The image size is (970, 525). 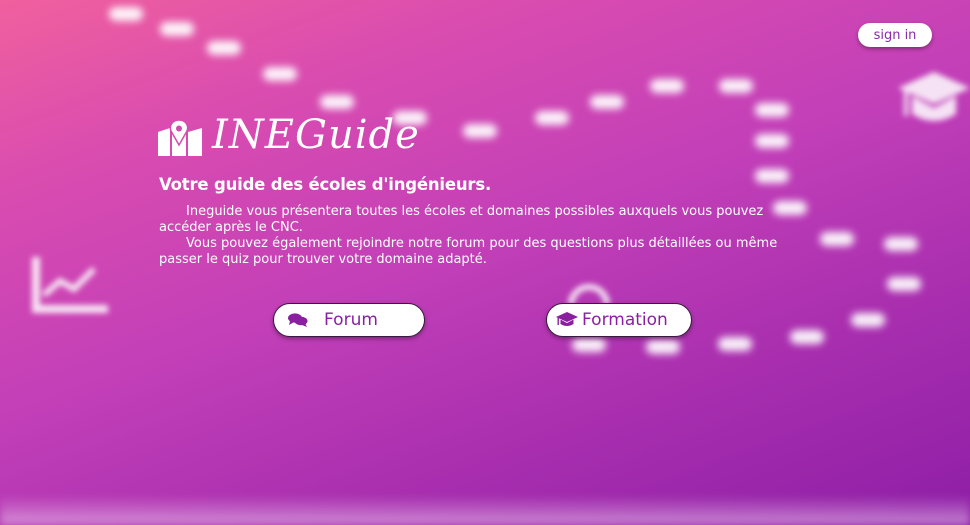 What do you see at coordinates (180, 138) in the screenshot?
I see `map-pin-icon` at bounding box center [180, 138].